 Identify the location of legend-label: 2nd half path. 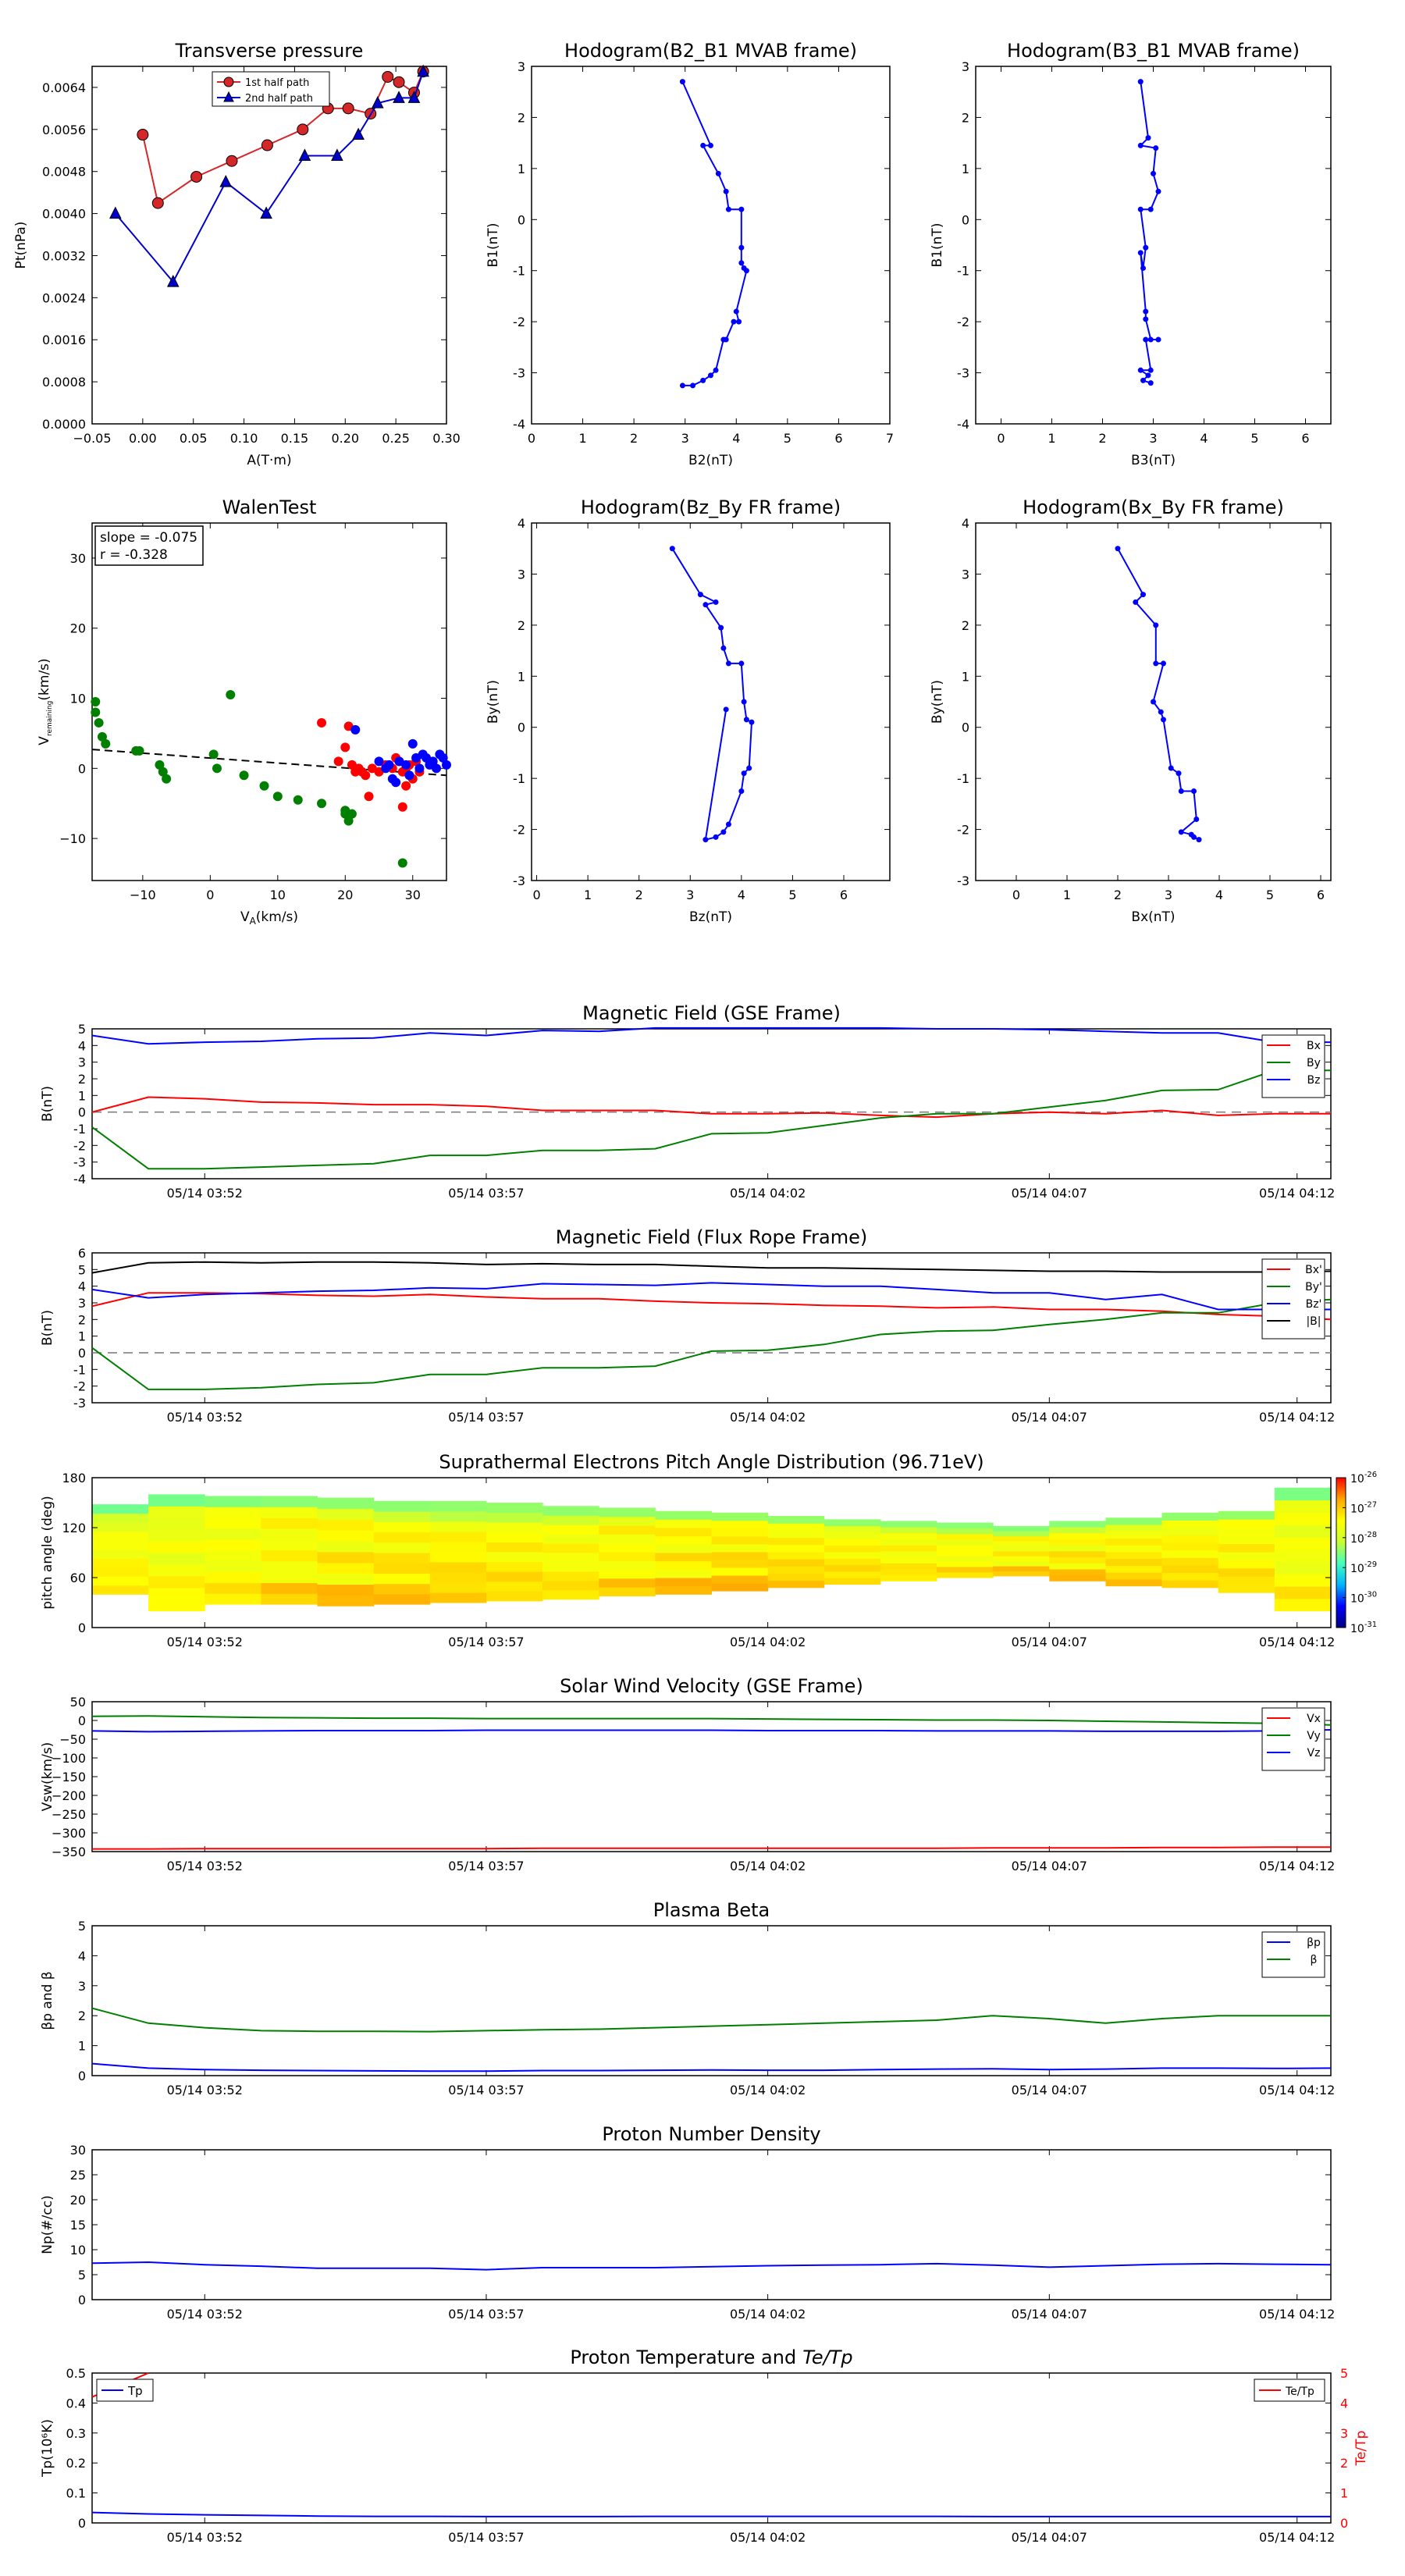
(279, 99).